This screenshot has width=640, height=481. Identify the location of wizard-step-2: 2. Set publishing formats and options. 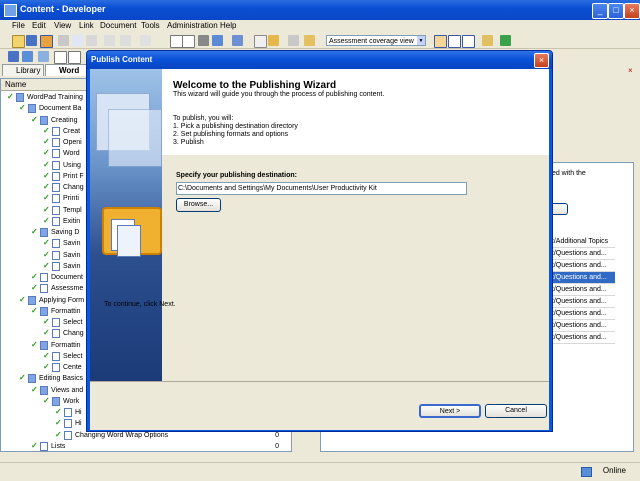
(231, 134).